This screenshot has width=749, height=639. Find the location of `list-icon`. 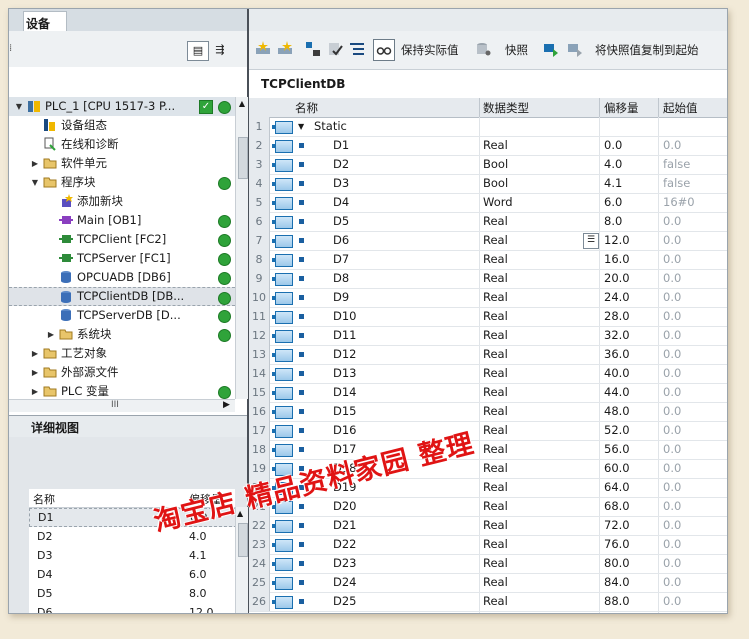

list-icon is located at coordinates (357, 49).